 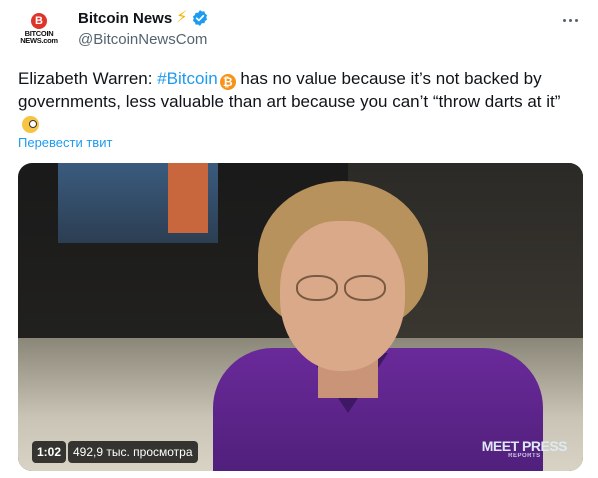 What do you see at coordinates (125, 18) in the screenshot?
I see `display-name: Bitcoin News` at bounding box center [125, 18].